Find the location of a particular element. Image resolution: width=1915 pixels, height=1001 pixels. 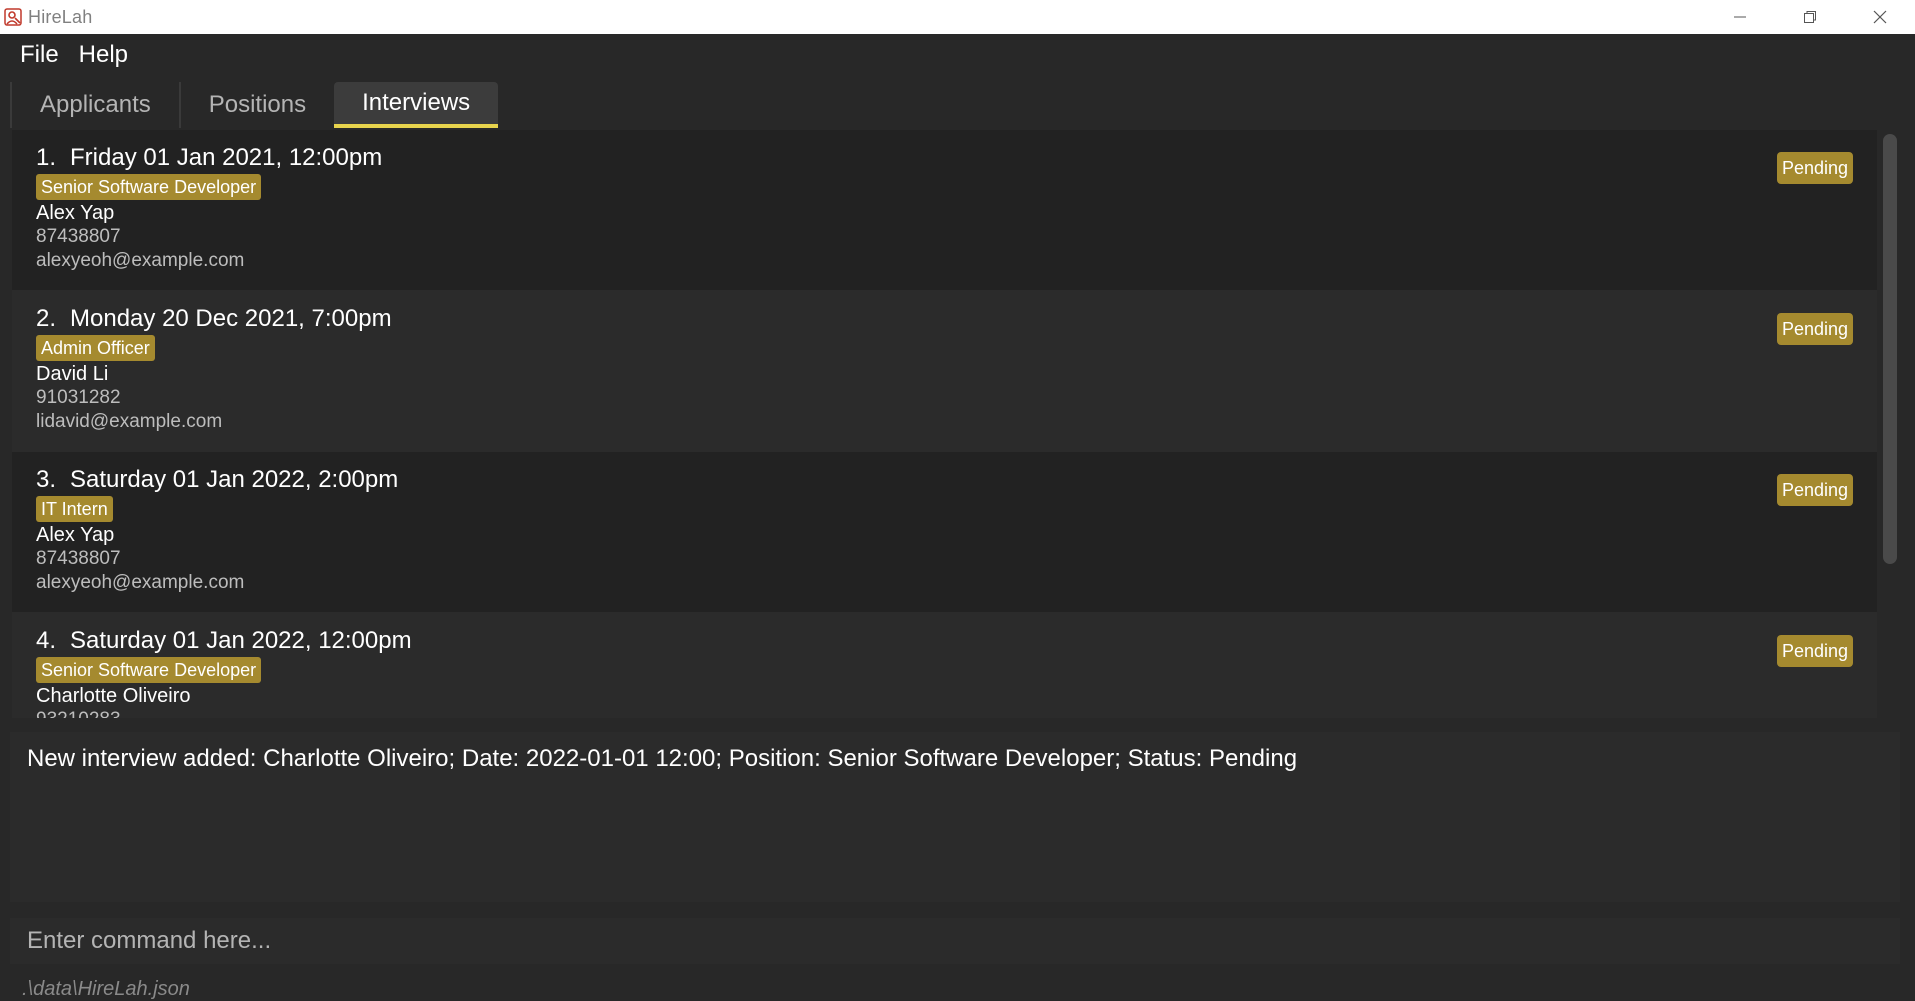

interview-date: Saturday 01 Jan 2022, 2:00pm is located at coordinates (234, 479).